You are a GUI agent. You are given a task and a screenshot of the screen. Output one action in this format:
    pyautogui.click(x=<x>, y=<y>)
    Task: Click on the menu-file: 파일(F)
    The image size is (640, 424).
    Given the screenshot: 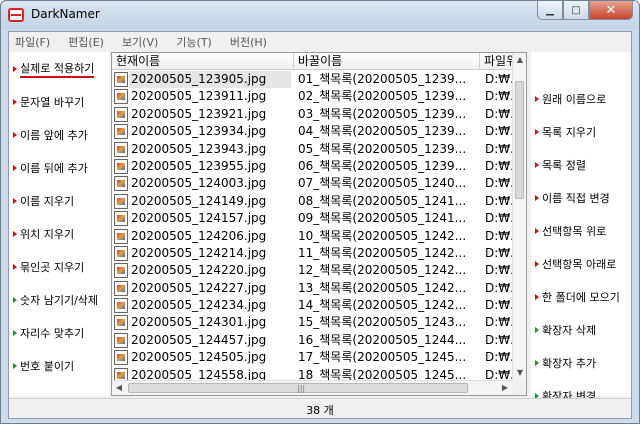 What is the action you would take?
    pyautogui.click(x=32, y=42)
    